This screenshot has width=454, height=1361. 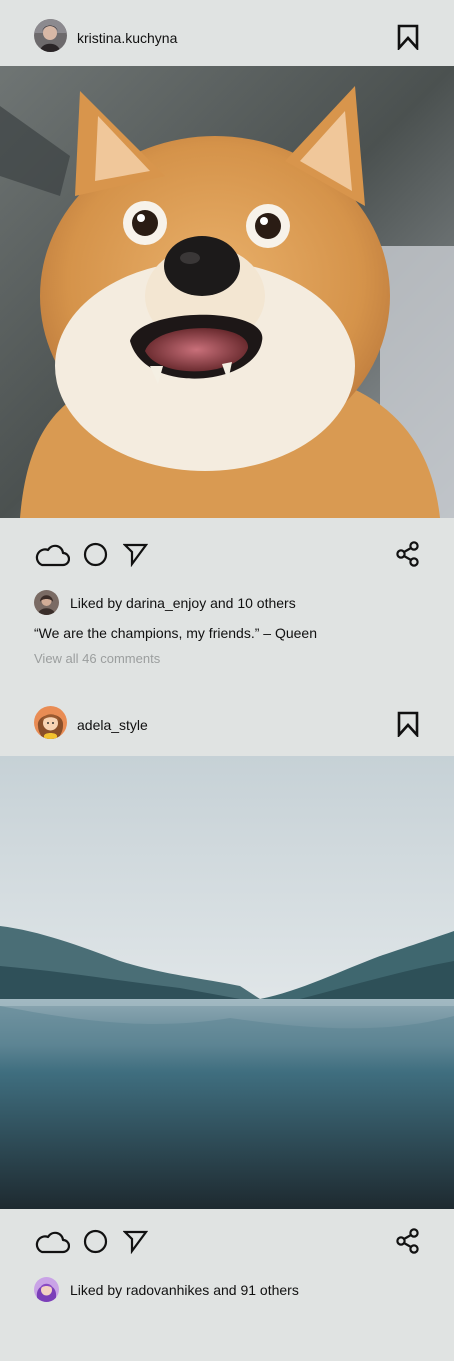 I want to click on likes-text: Liked by darina_enjoy and 10 others, so click(x=183, y=603).